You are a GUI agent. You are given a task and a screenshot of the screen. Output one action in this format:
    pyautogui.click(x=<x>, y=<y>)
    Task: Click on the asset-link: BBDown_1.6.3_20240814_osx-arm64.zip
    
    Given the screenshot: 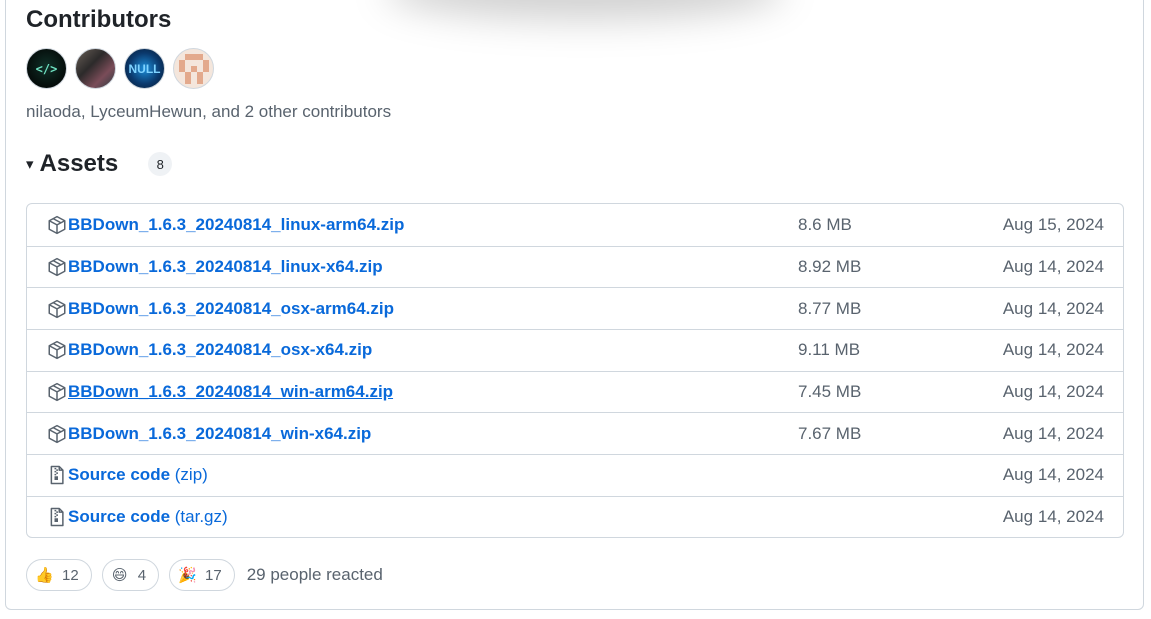 What is the action you would take?
    pyautogui.click(x=231, y=309)
    